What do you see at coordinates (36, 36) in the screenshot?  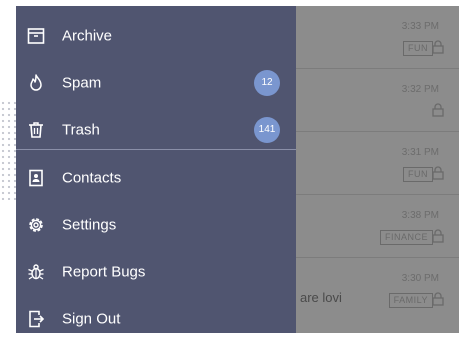 I see `archive-icon` at bounding box center [36, 36].